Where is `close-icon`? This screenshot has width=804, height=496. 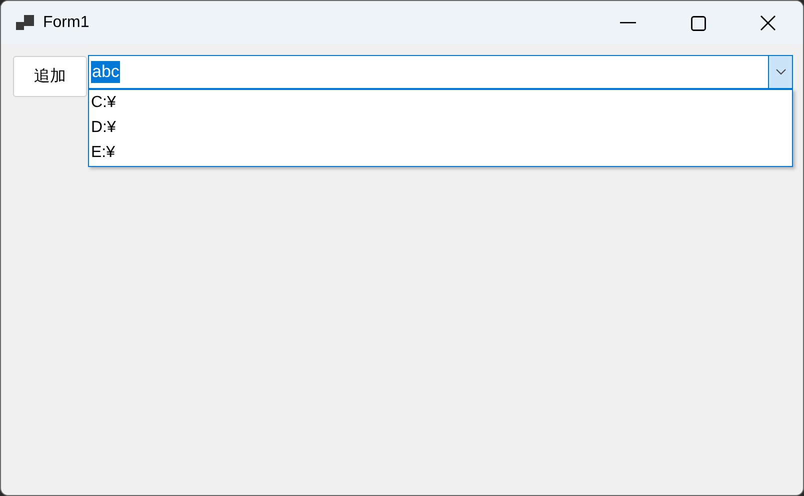 close-icon is located at coordinates (768, 23).